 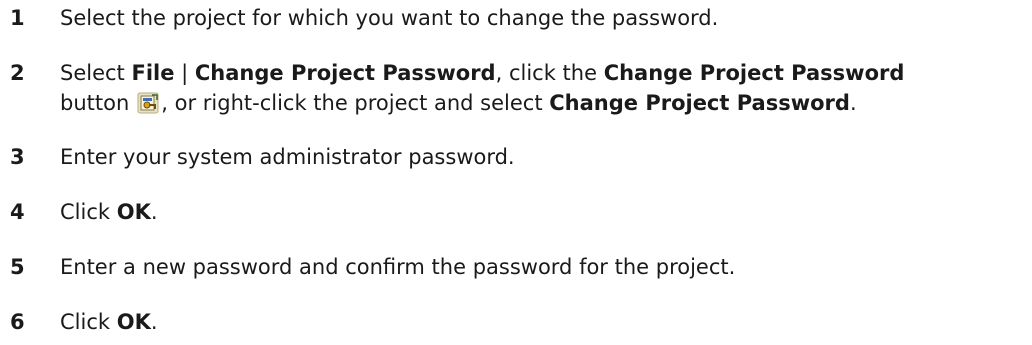 I want to click on menu-file-label: File, so click(x=153, y=73).